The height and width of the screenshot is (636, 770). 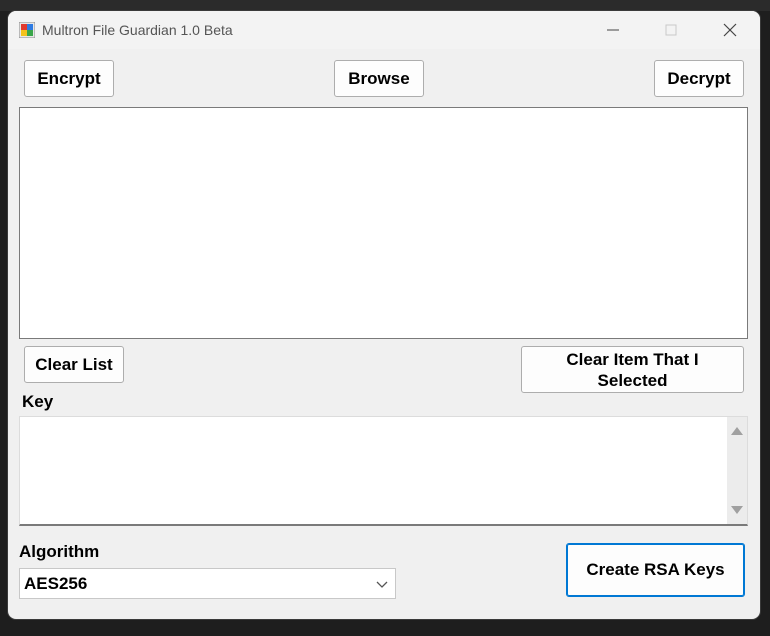 I want to click on browse-button: Browse, so click(x=379, y=78).